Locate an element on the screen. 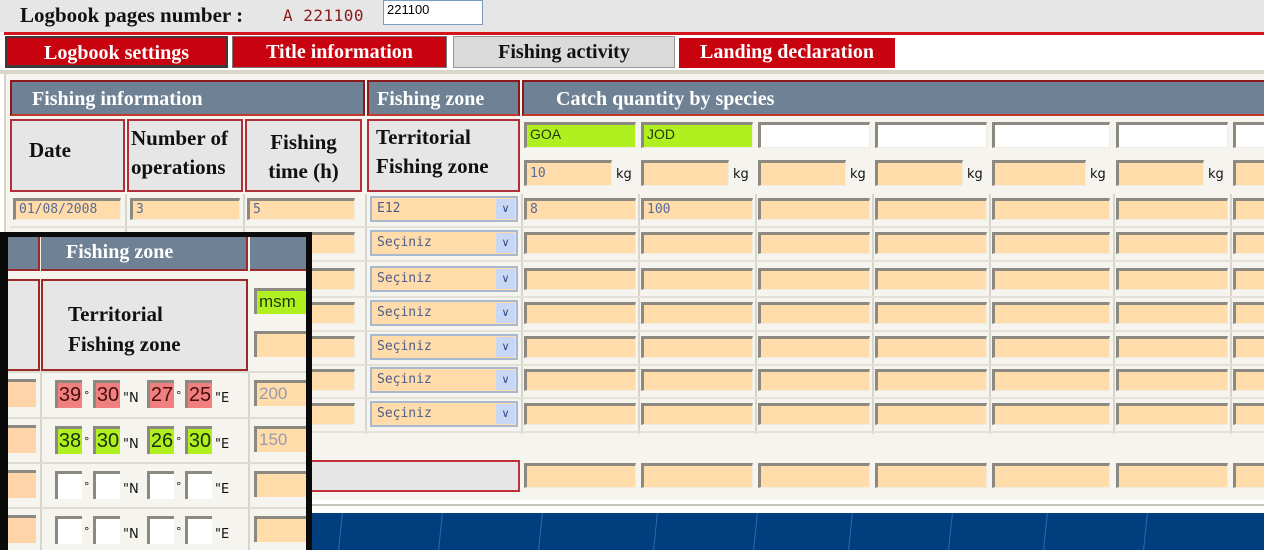 Image resolution: width=1264 pixels, height=550 pixels. fishing-time-field: 5 is located at coordinates (301, 209).